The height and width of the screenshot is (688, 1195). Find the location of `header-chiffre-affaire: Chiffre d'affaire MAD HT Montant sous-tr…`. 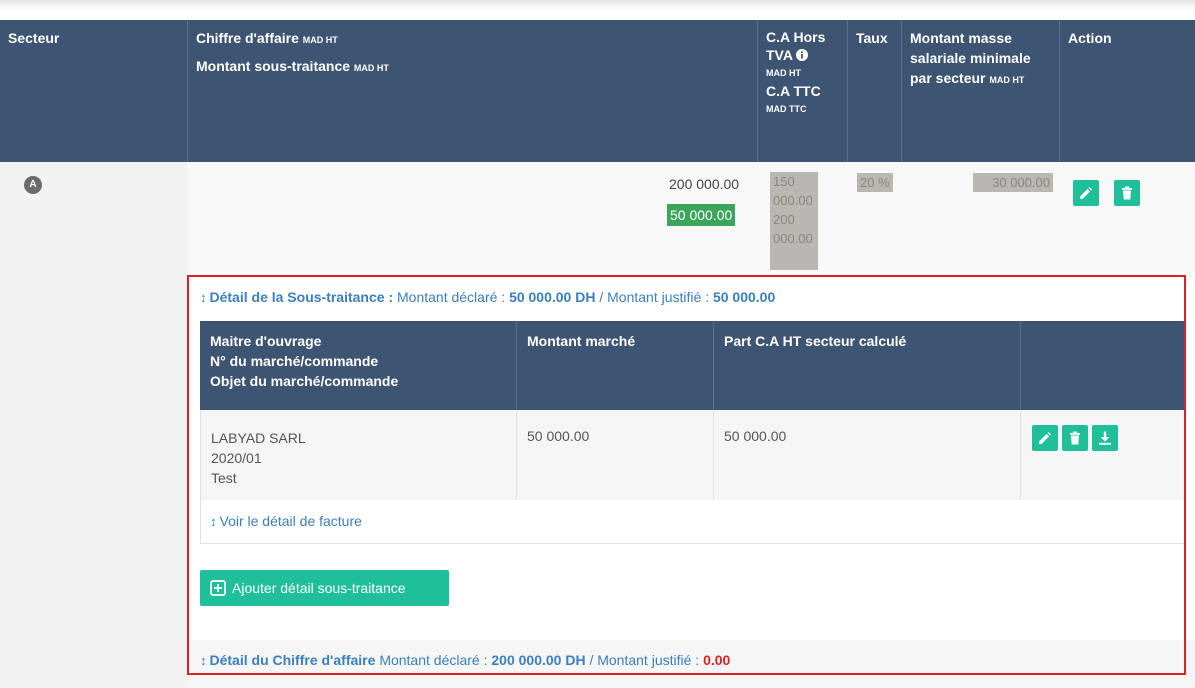

header-chiffre-affaire: Chiffre d'affaire MAD HT Montant sous-tr… is located at coordinates (473, 91).